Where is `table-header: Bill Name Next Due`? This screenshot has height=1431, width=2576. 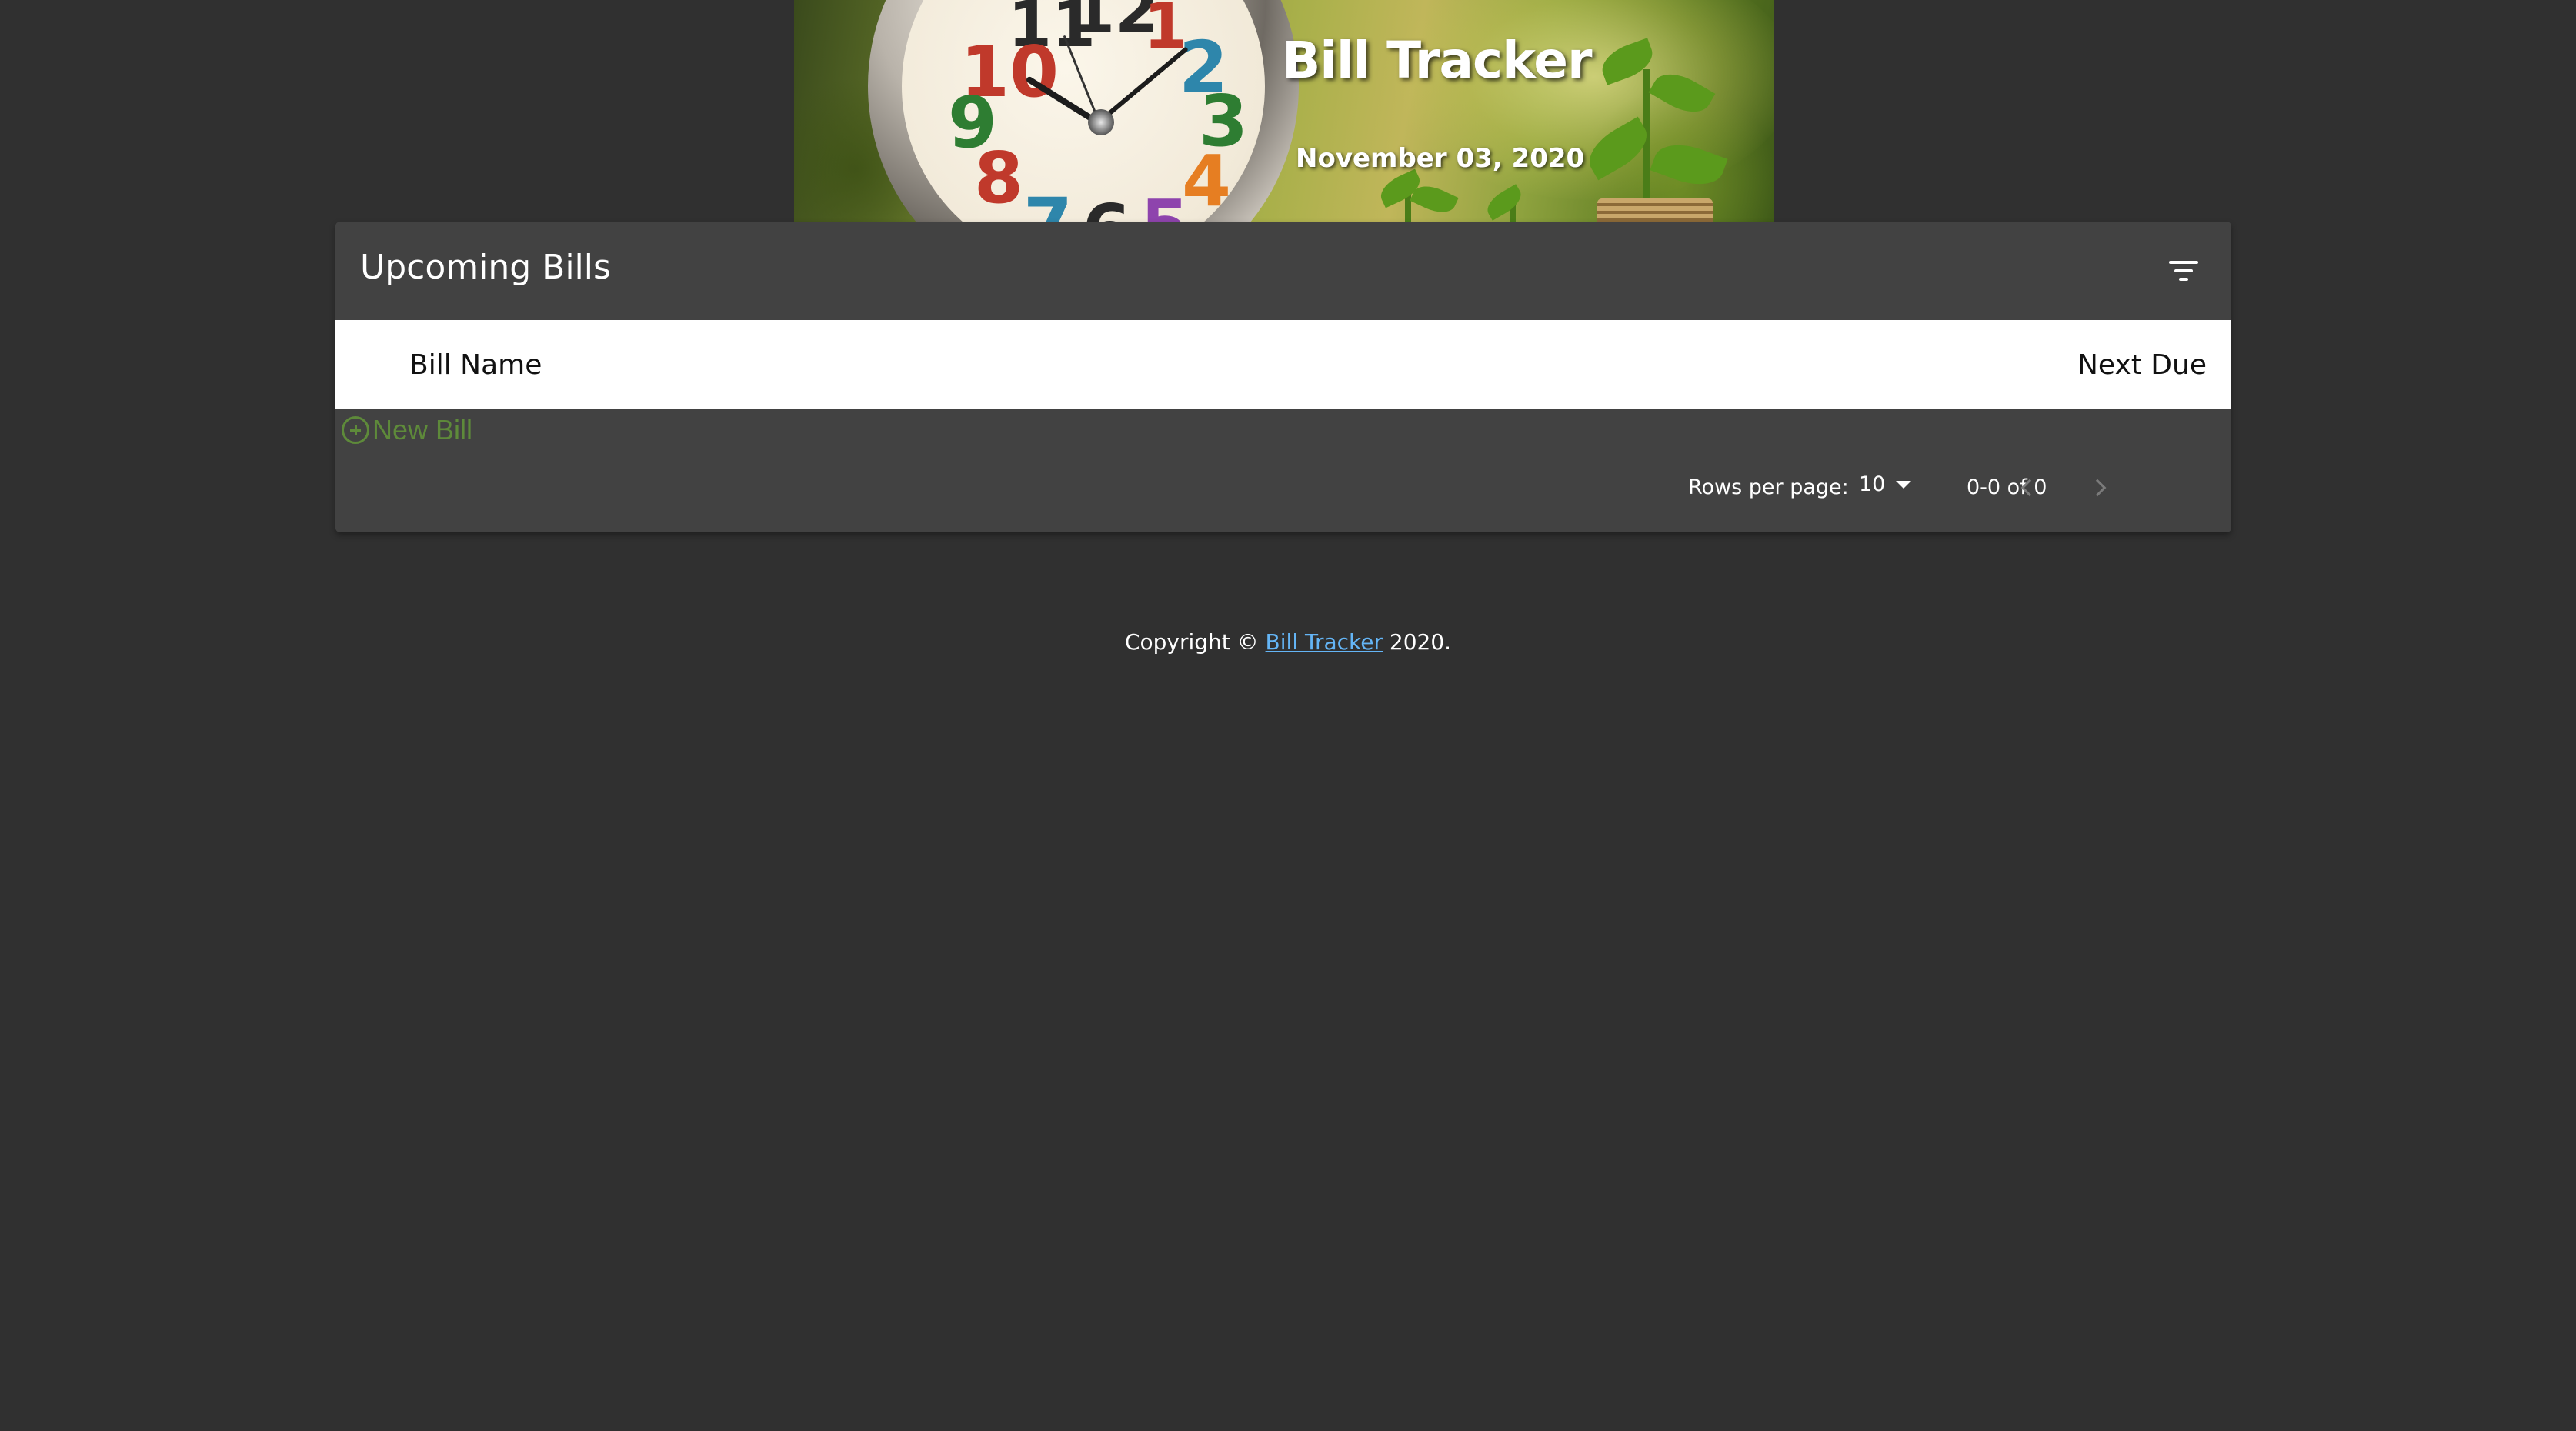
table-header: Bill Name Next Due is located at coordinates (1283, 364).